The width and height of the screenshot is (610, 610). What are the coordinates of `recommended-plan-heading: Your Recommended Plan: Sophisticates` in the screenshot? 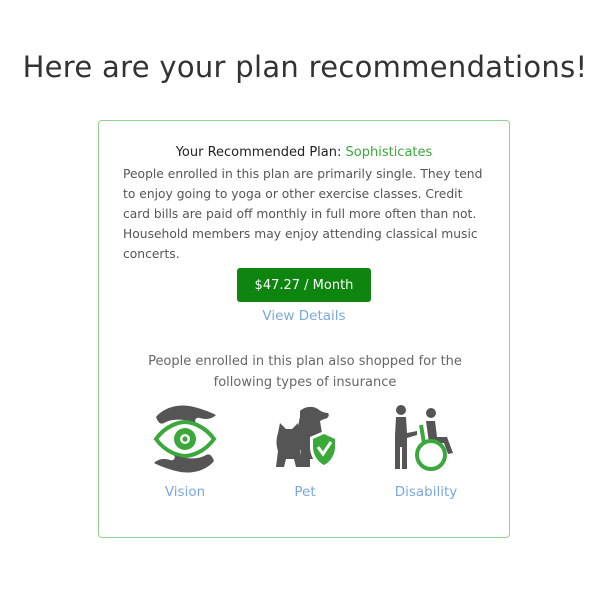 It's located at (304, 152).